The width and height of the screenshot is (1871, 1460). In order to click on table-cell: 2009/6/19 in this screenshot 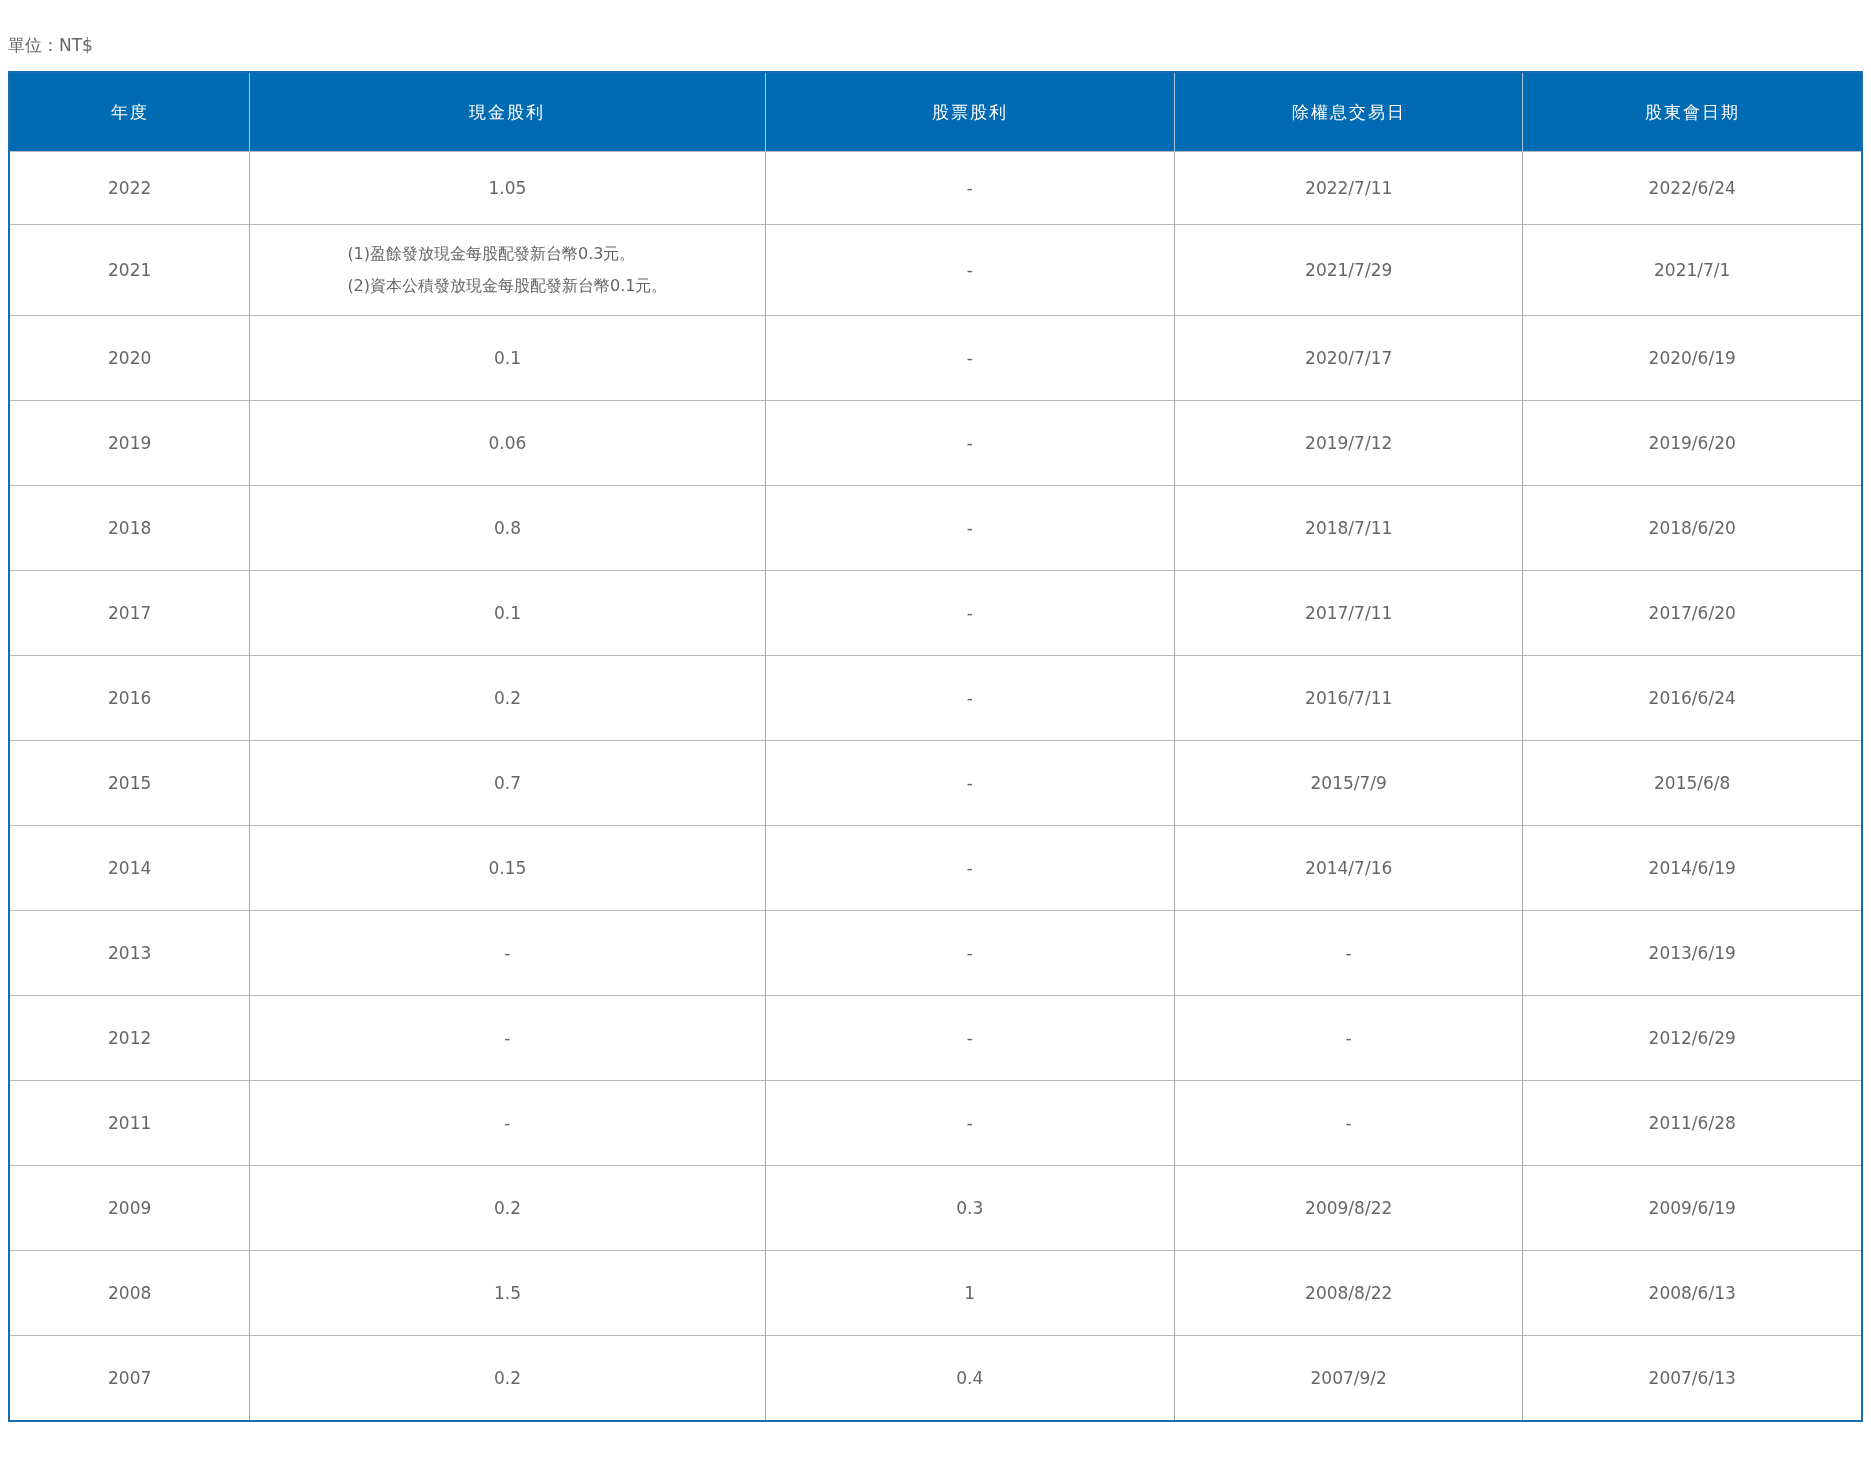, I will do `click(1692, 1208)`.